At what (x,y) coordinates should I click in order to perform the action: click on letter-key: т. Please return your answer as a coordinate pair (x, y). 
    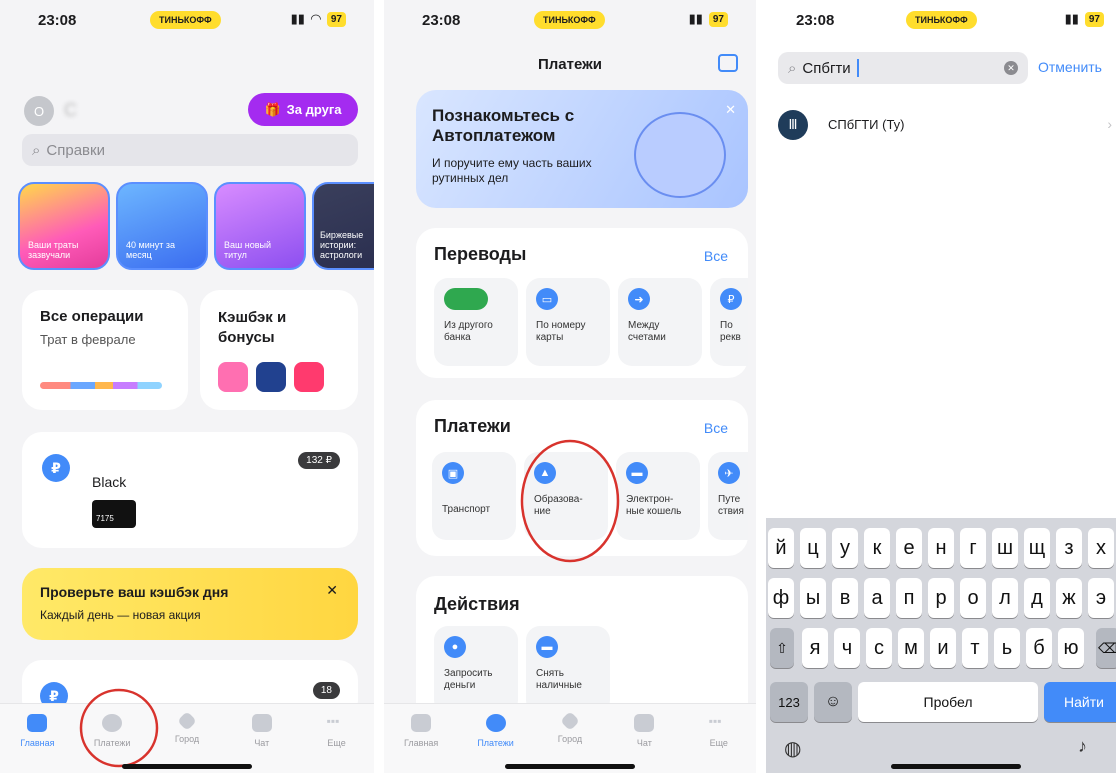
    Looking at the image, I should click on (975, 648).